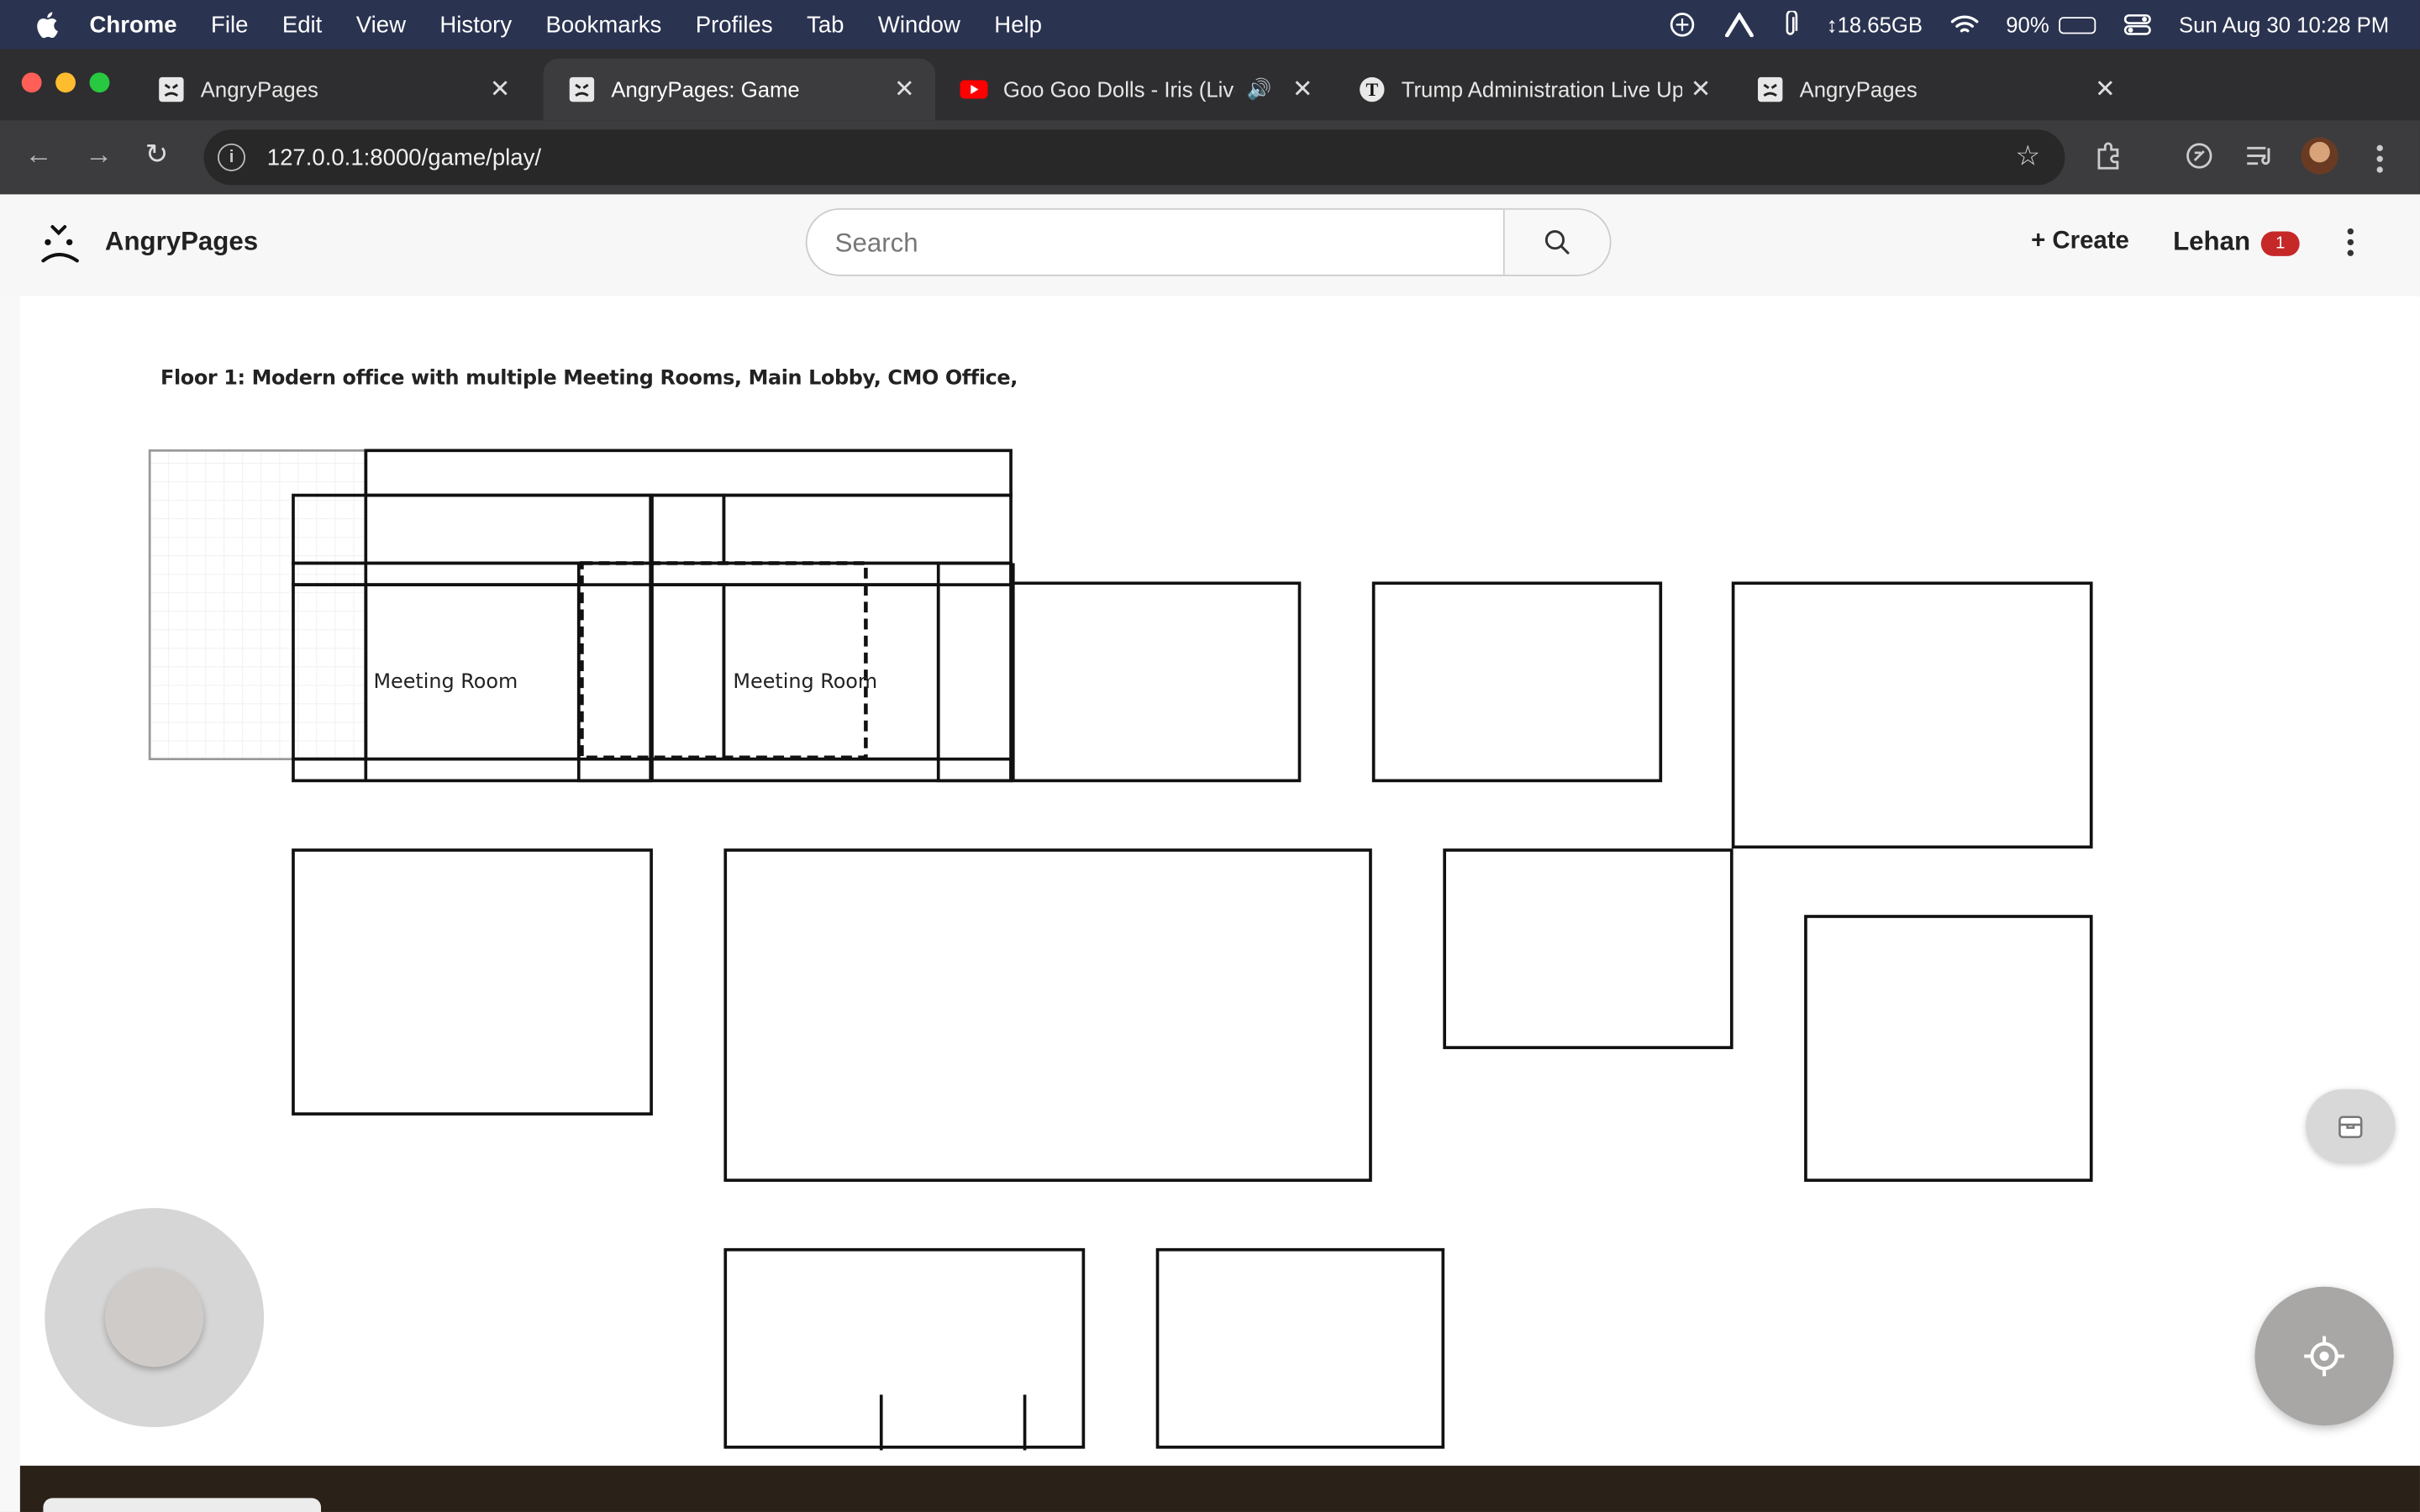  I want to click on minimize-window-button, so click(65, 82).